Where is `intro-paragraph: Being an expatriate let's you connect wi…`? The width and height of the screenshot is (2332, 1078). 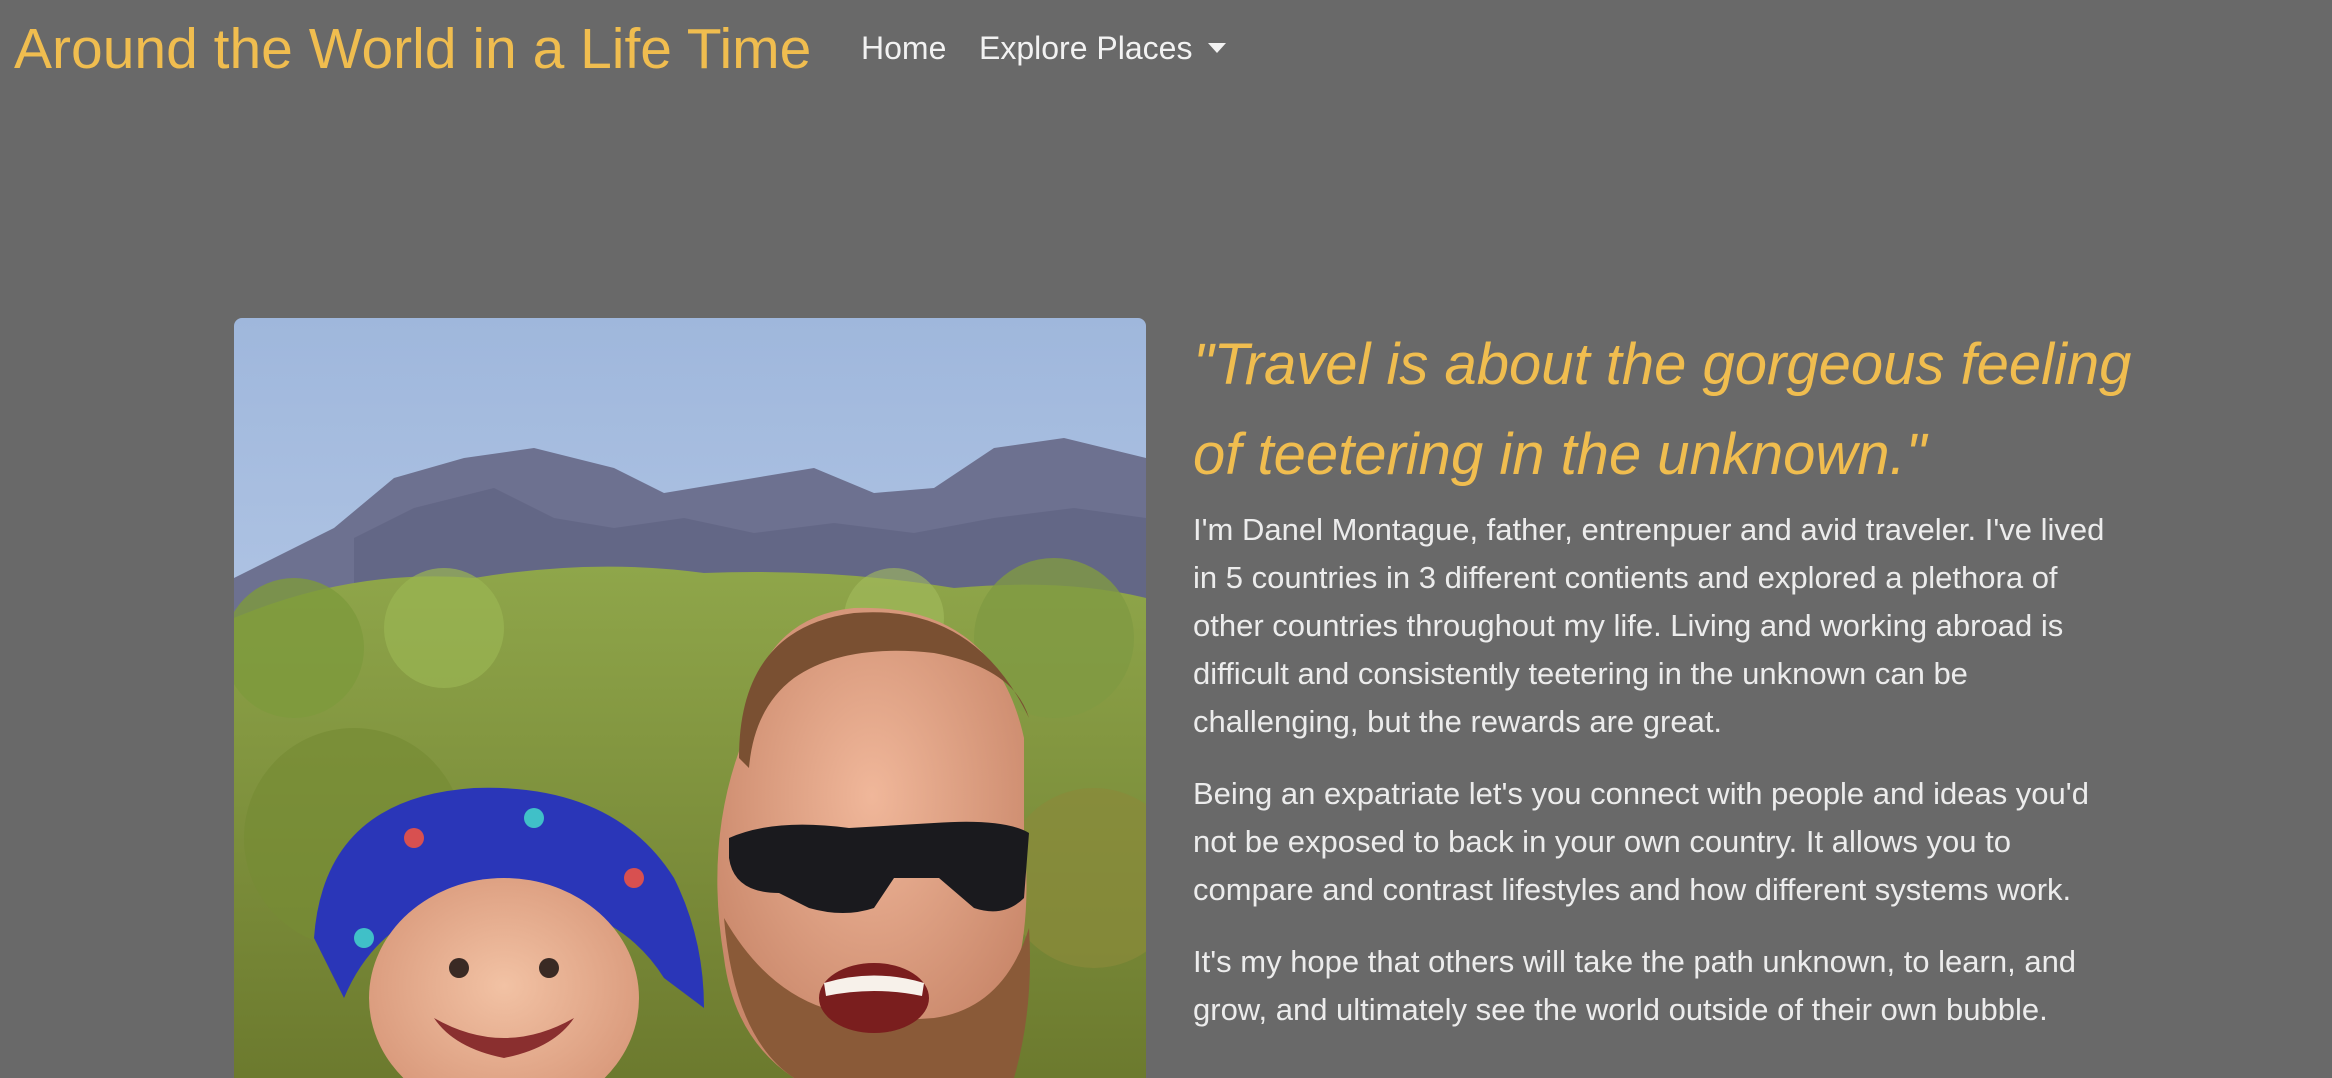
intro-paragraph: Being an expatriate let's you connect wi… is located at coordinates (1641, 841).